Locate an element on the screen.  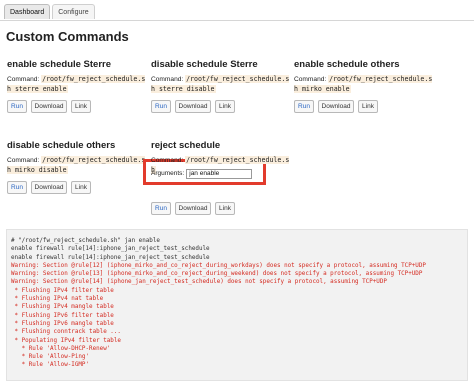
console-line: * Rule 'Allow-IGMP' is located at coordinates (50, 365).